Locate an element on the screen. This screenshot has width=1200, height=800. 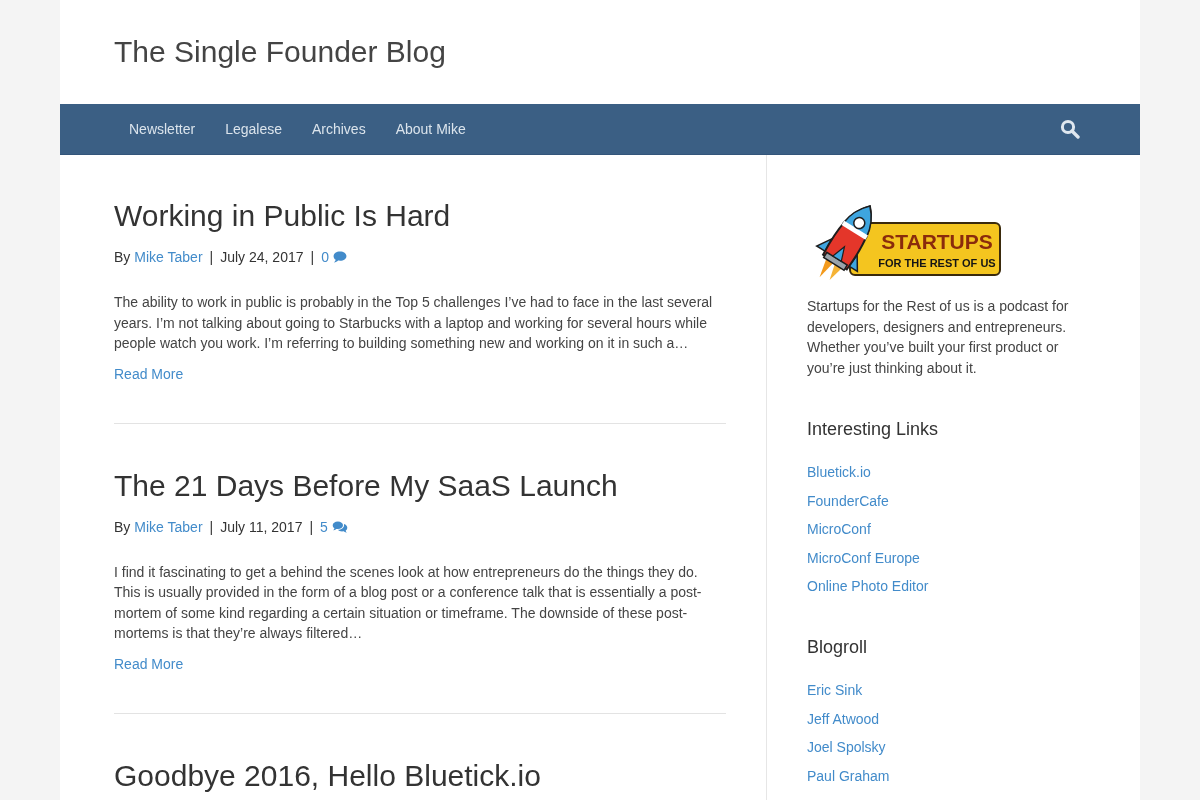
sidebar-link: FounderCafe is located at coordinates (848, 500).